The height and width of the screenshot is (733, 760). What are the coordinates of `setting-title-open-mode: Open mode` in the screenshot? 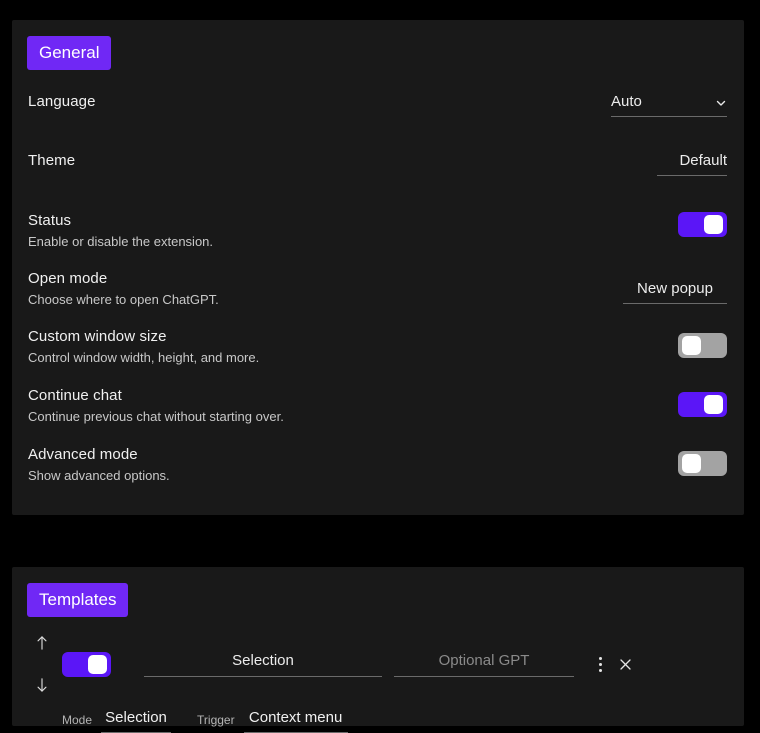 It's located at (68, 278).